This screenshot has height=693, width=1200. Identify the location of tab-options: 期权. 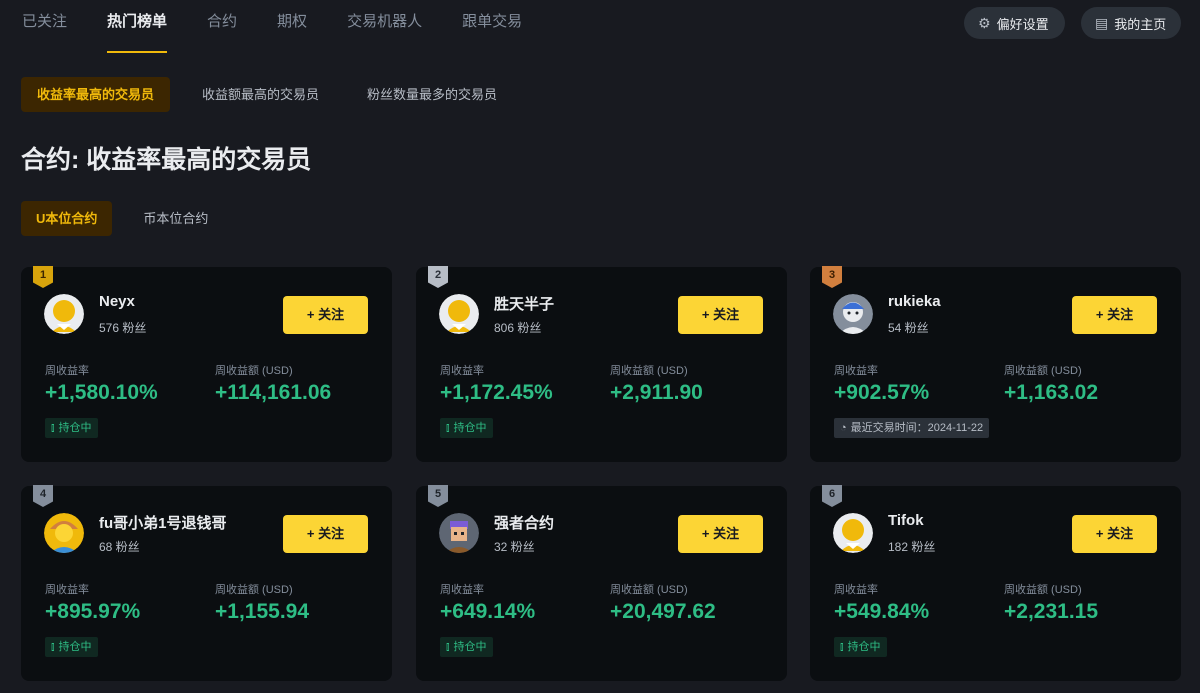
(292, 26).